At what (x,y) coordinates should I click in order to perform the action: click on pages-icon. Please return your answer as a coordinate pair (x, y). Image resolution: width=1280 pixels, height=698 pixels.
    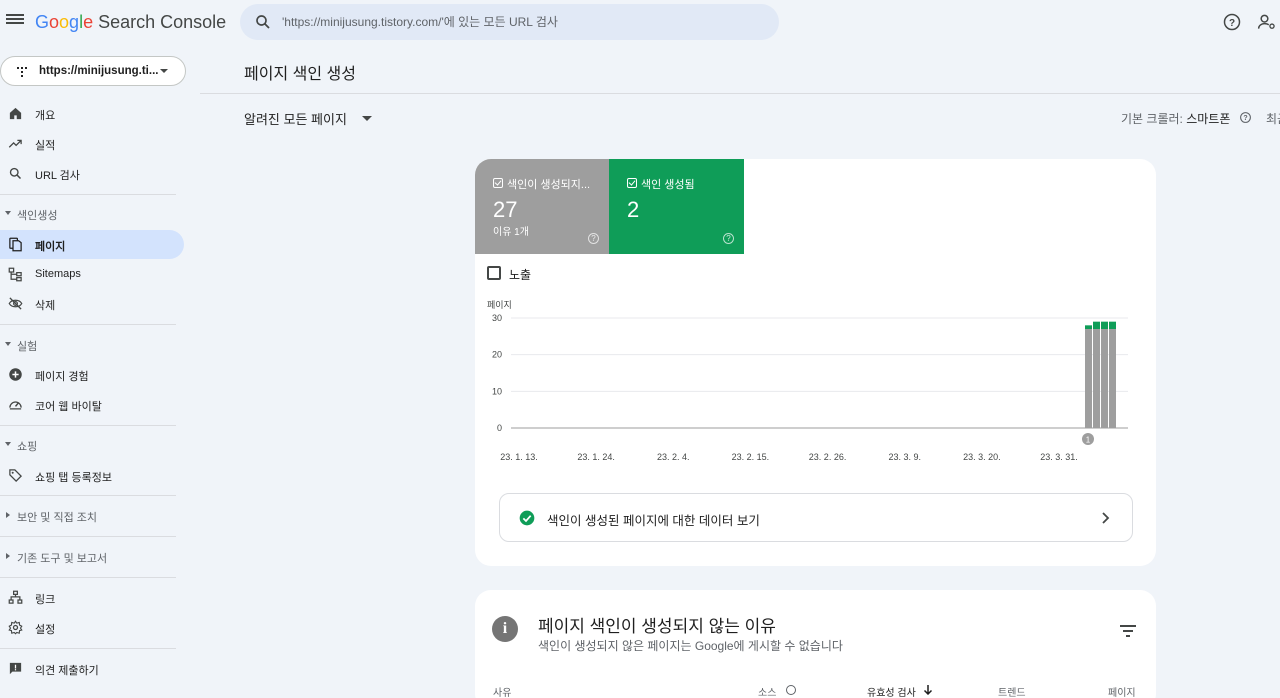
    Looking at the image, I should click on (15, 244).